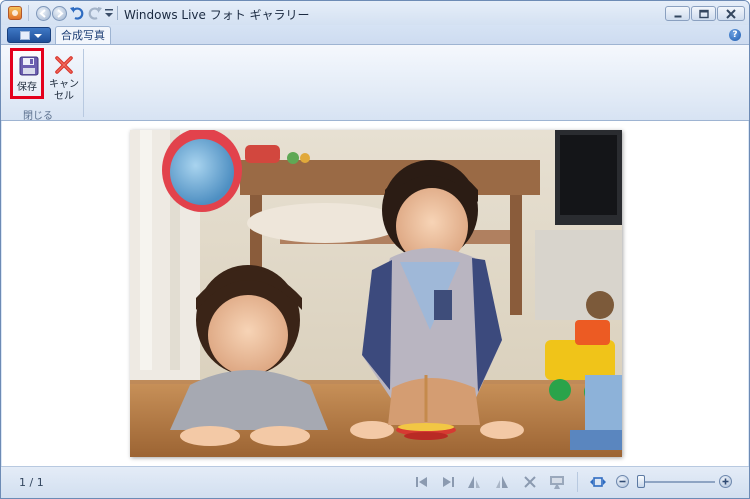 Image resolution: width=750 pixels, height=499 pixels. I want to click on forward-button, so click(59, 13).